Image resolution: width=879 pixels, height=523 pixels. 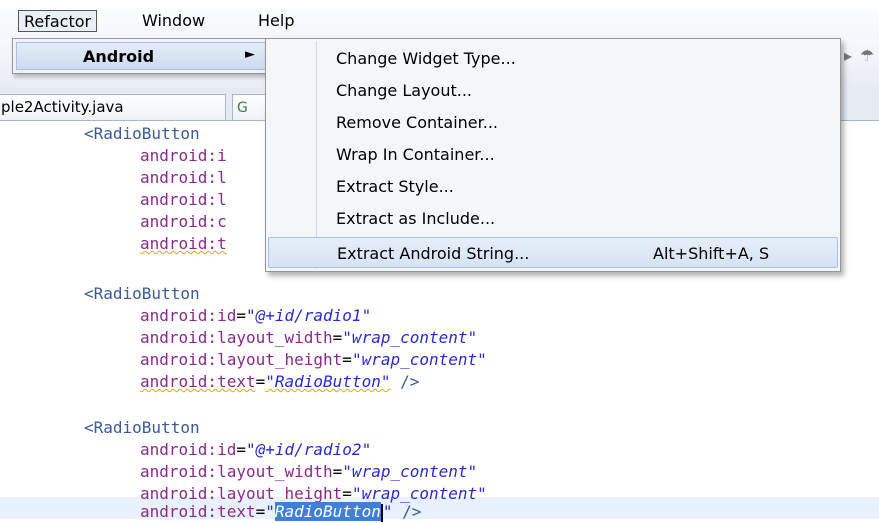 What do you see at coordinates (327, 511) in the screenshot?
I see `selected-text: RadioButton` at bounding box center [327, 511].